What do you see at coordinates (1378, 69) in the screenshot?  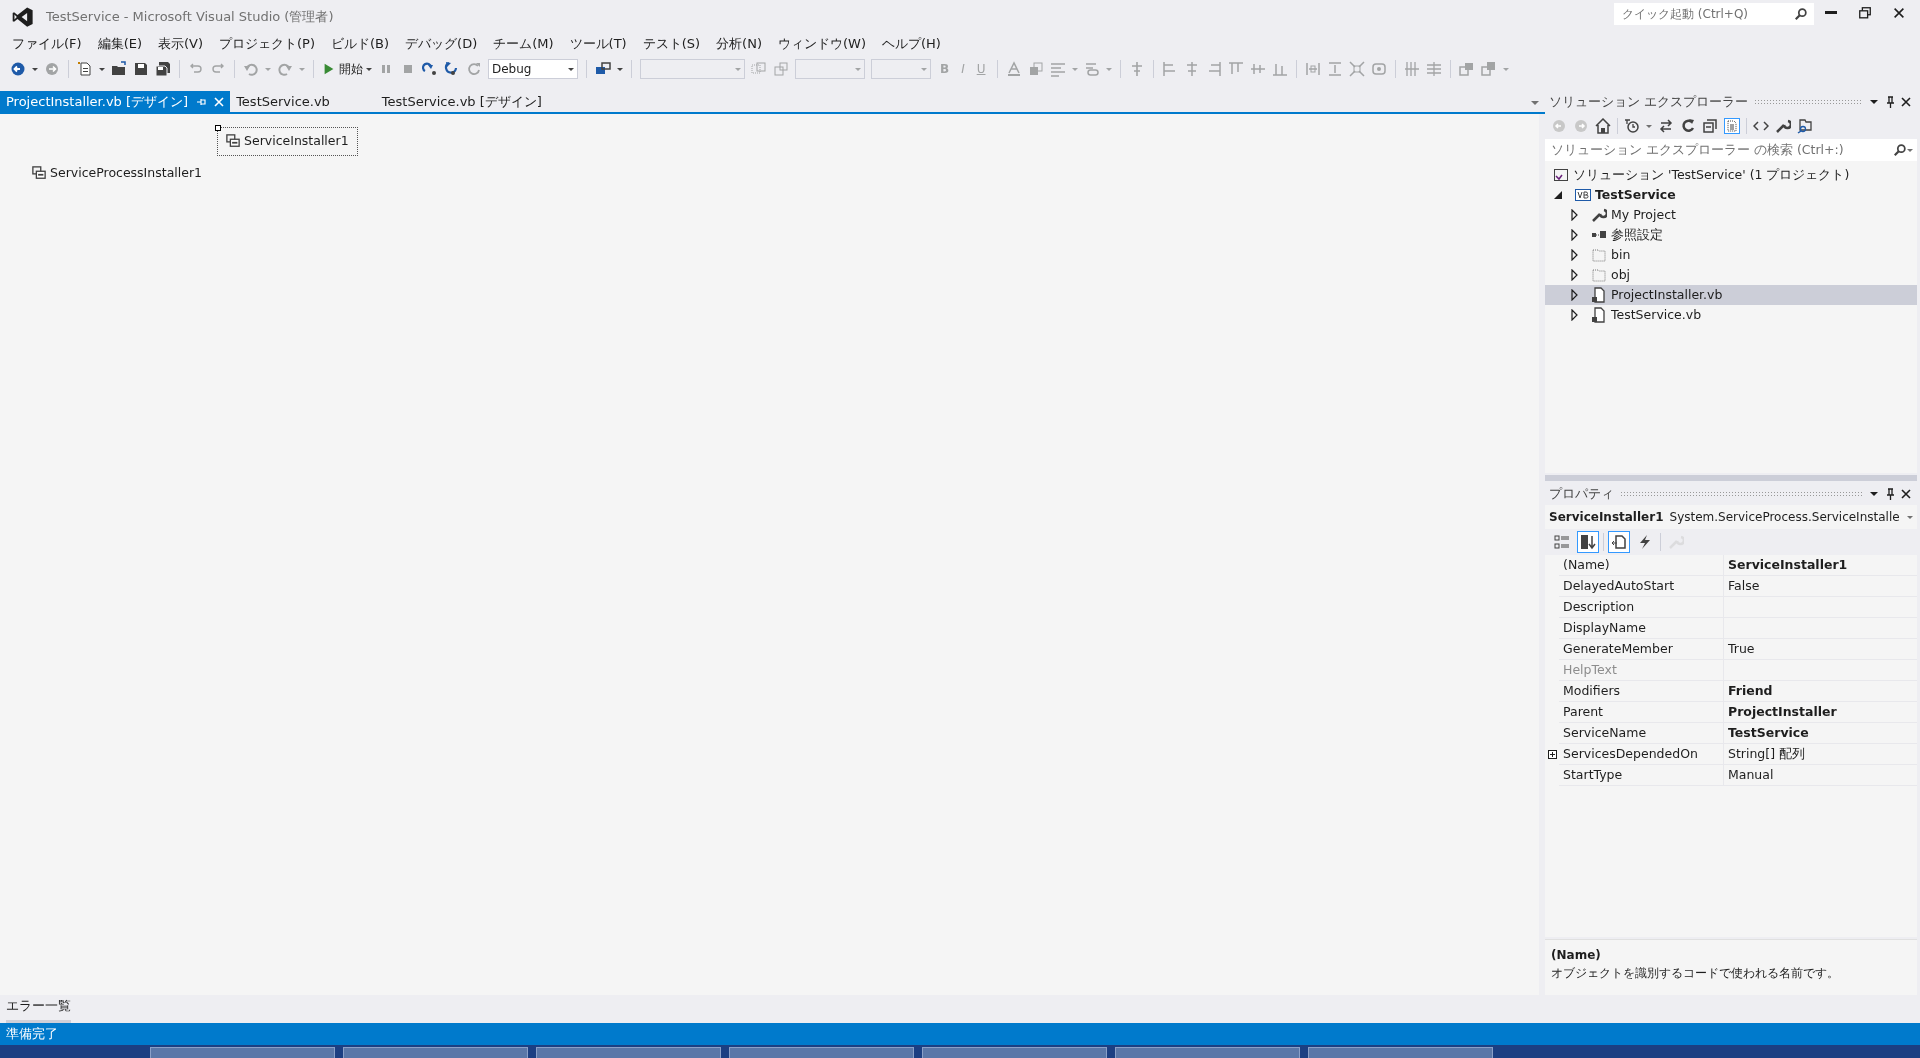 I see `size-to-grid-icon` at bounding box center [1378, 69].